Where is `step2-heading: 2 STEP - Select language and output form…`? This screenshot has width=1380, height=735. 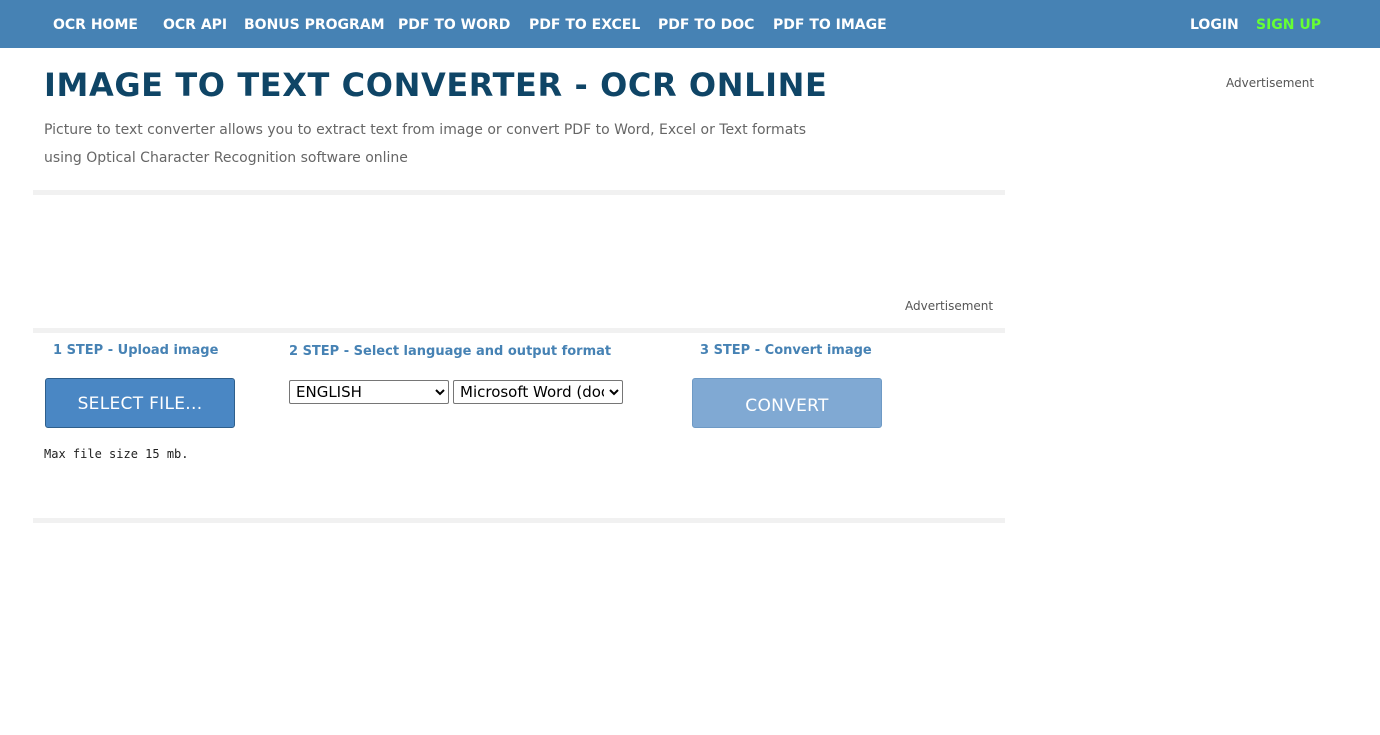
step2-heading: 2 STEP - Select language and output form… is located at coordinates (450, 351).